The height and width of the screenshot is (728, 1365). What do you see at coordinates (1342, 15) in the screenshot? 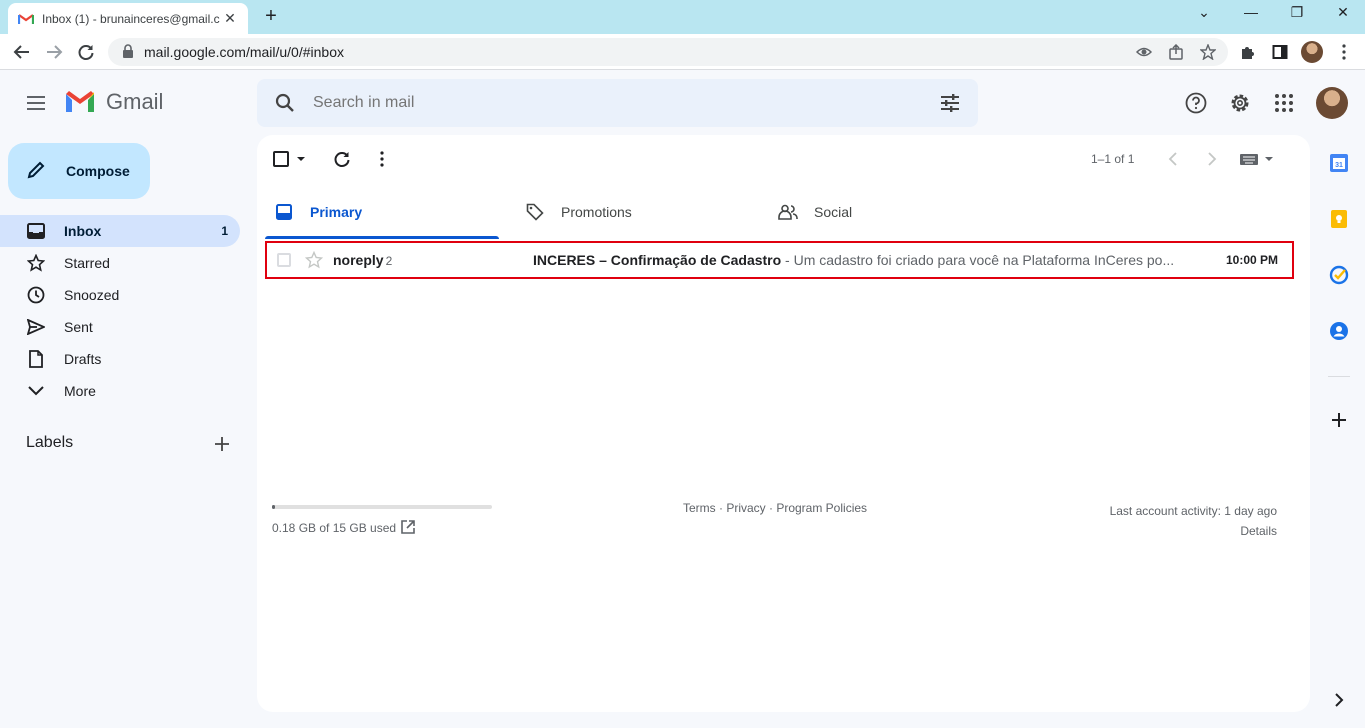
I see `window-close-icon: ✕` at bounding box center [1342, 15].